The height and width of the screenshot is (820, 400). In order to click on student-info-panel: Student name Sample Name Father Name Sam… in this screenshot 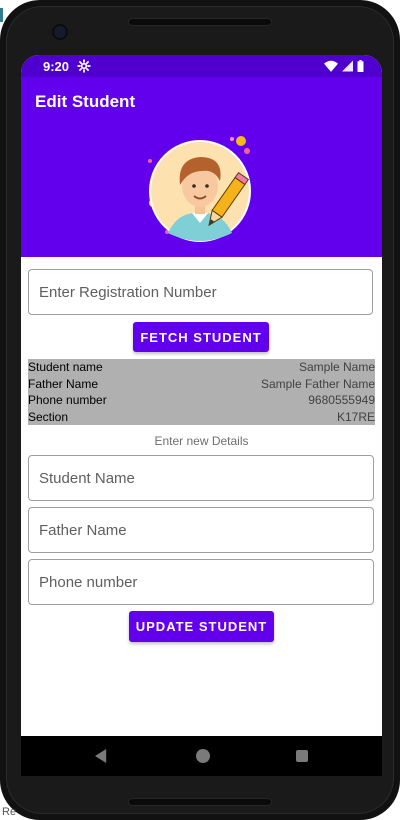, I will do `click(201, 392)`.